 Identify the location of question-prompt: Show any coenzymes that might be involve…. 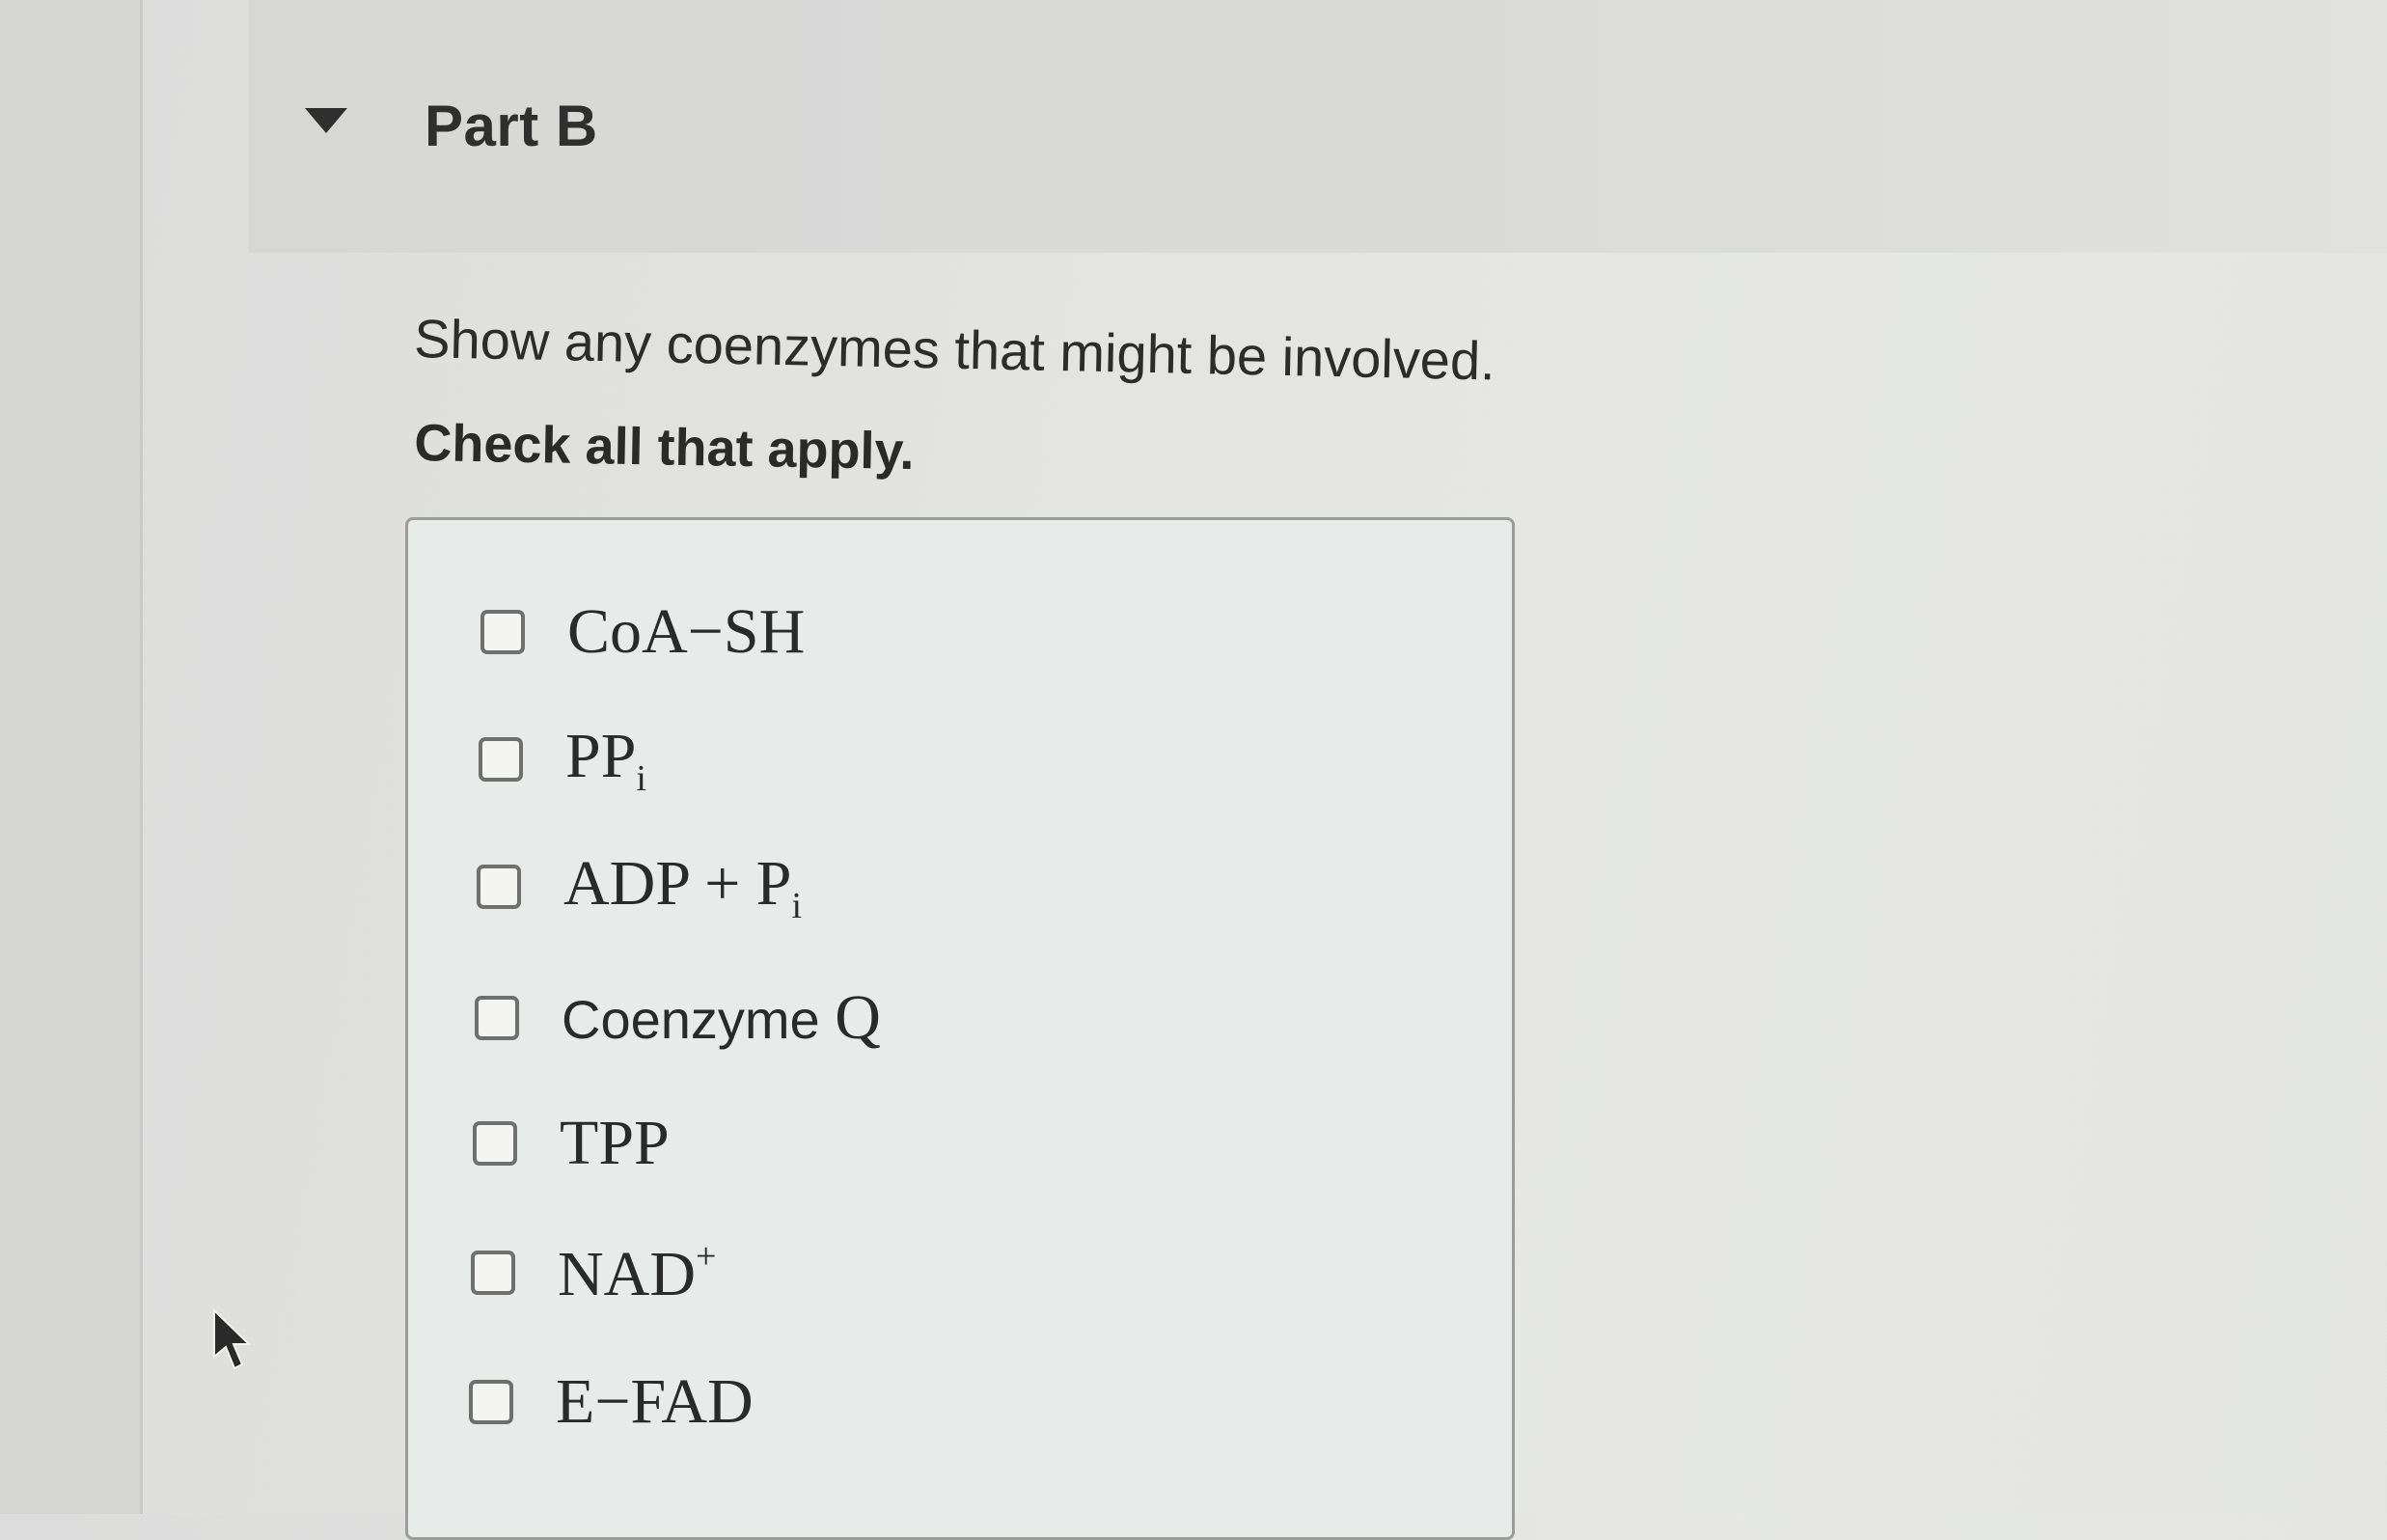
(955, 349).